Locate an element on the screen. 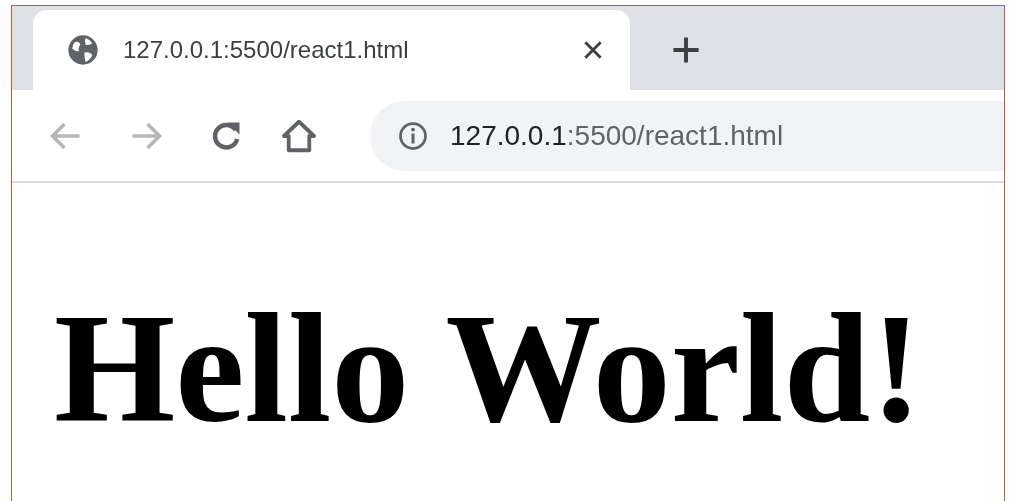  info-icon is located at coordinates (413, 135).